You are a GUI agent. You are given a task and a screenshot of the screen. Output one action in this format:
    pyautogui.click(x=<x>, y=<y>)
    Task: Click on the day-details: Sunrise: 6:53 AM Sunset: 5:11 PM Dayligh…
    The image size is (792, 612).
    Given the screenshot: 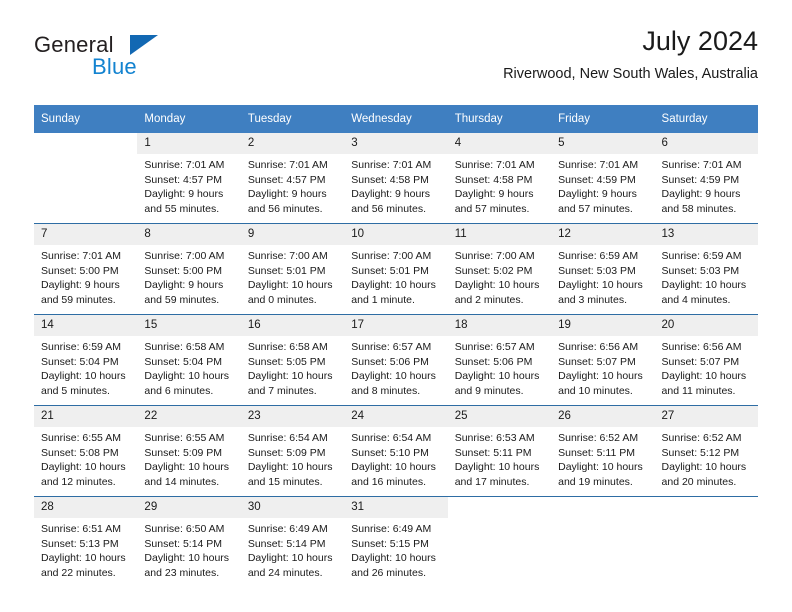 What is the action you would take?
    pyautogui.click(x=499, y=458)
    